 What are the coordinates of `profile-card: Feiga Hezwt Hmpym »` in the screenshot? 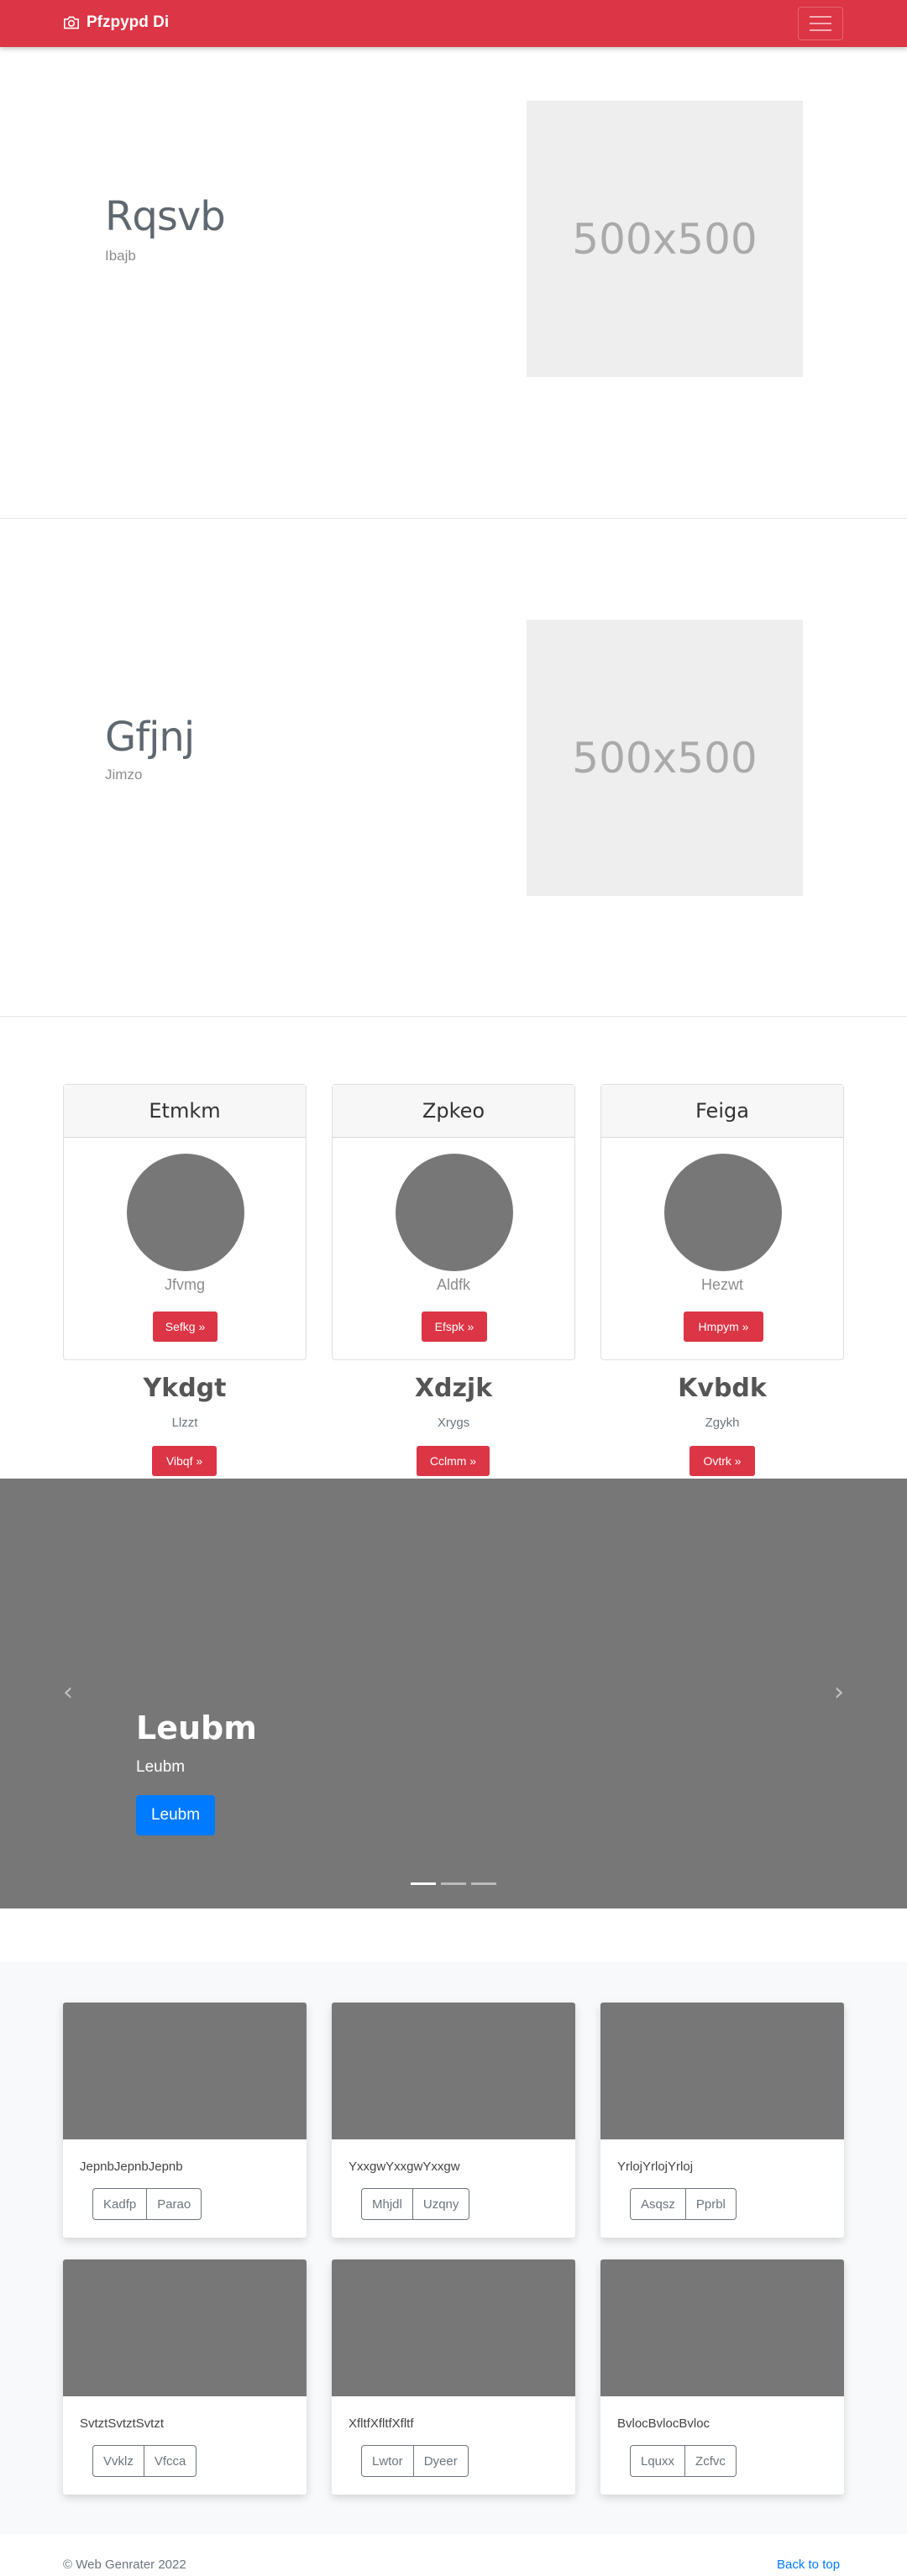 It's located at (722, 1222).